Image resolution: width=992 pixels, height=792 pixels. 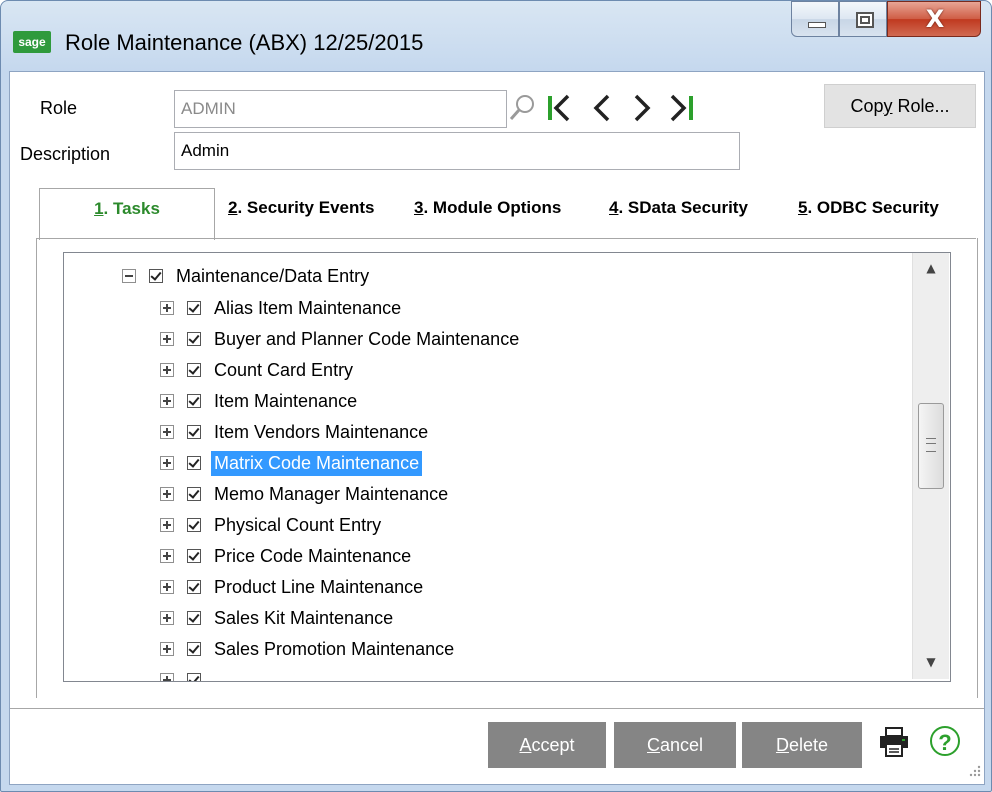 I want to click on accept-label: ccept, so click(x=553, y=745).